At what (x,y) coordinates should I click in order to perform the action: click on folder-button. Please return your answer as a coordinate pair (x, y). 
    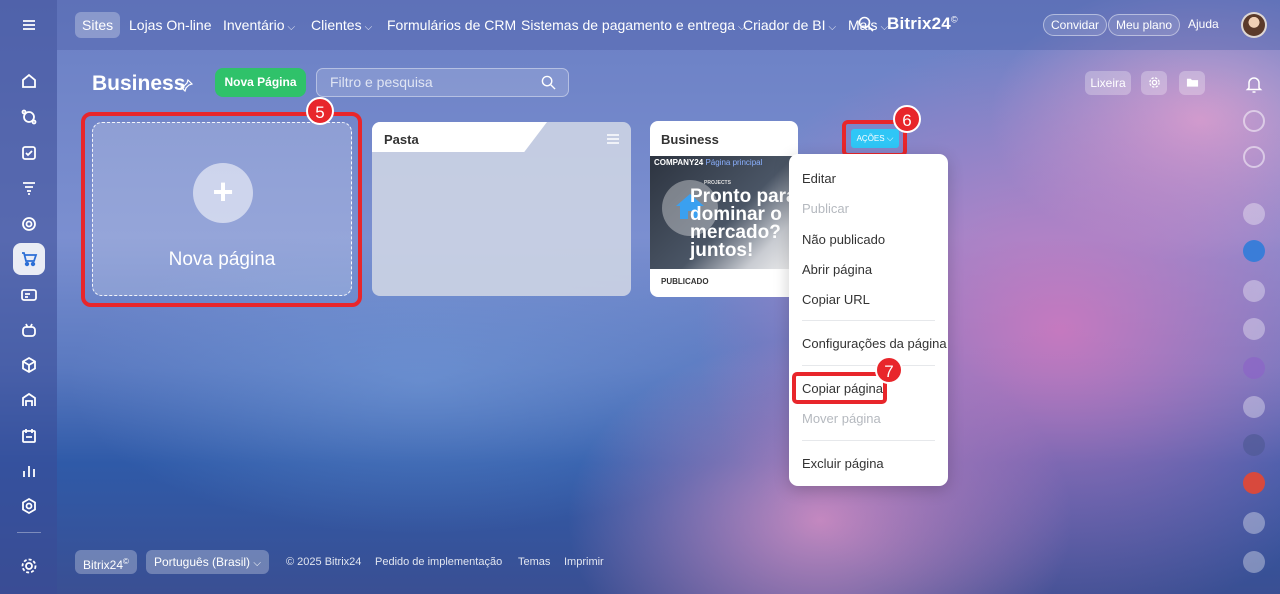
    Looking at the image, I should click on (1192, 83).